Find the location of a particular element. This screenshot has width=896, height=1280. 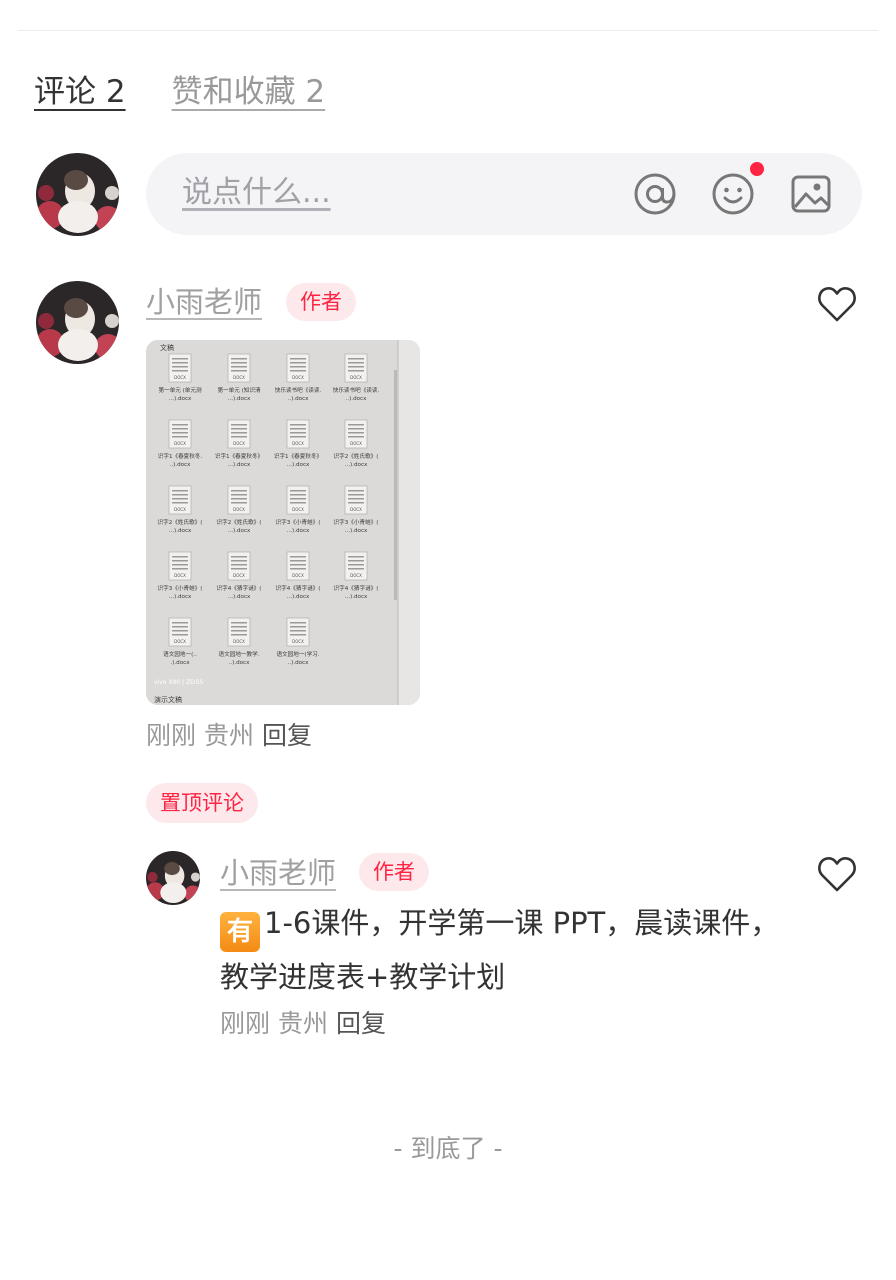

comment-tabs: 评论 2 赞和收藏 2 is located at coordinates (179, 92).